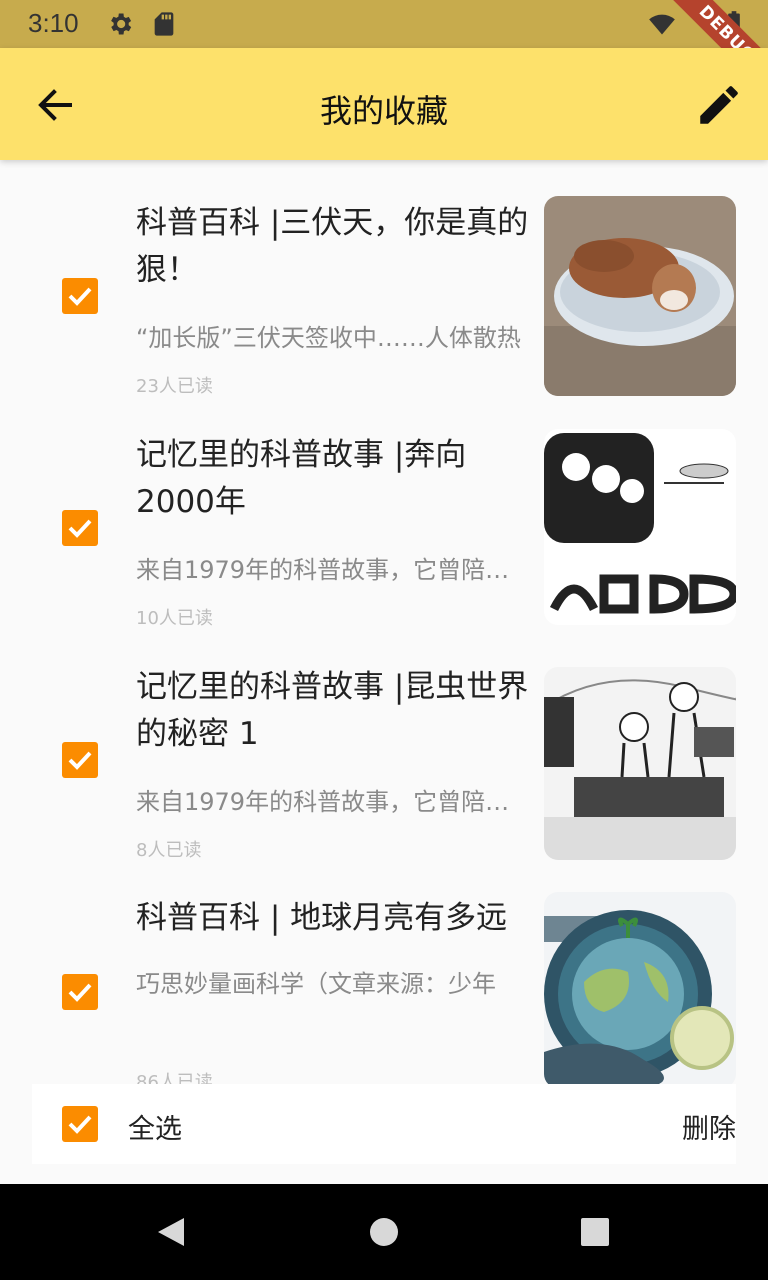 The height and width of the screenshot is (1280, 768). Describe the element at coordinates (383, 111) in the screenshot. I see `page-title: 我的收藏` at that location.